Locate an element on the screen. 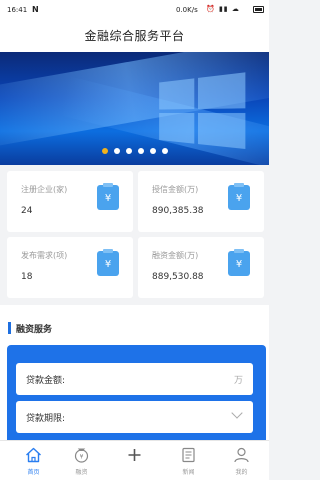  stat-card-financing-amount: 融资金额(万) 889,530.88 ¥ is located at coordinates (201, 267).